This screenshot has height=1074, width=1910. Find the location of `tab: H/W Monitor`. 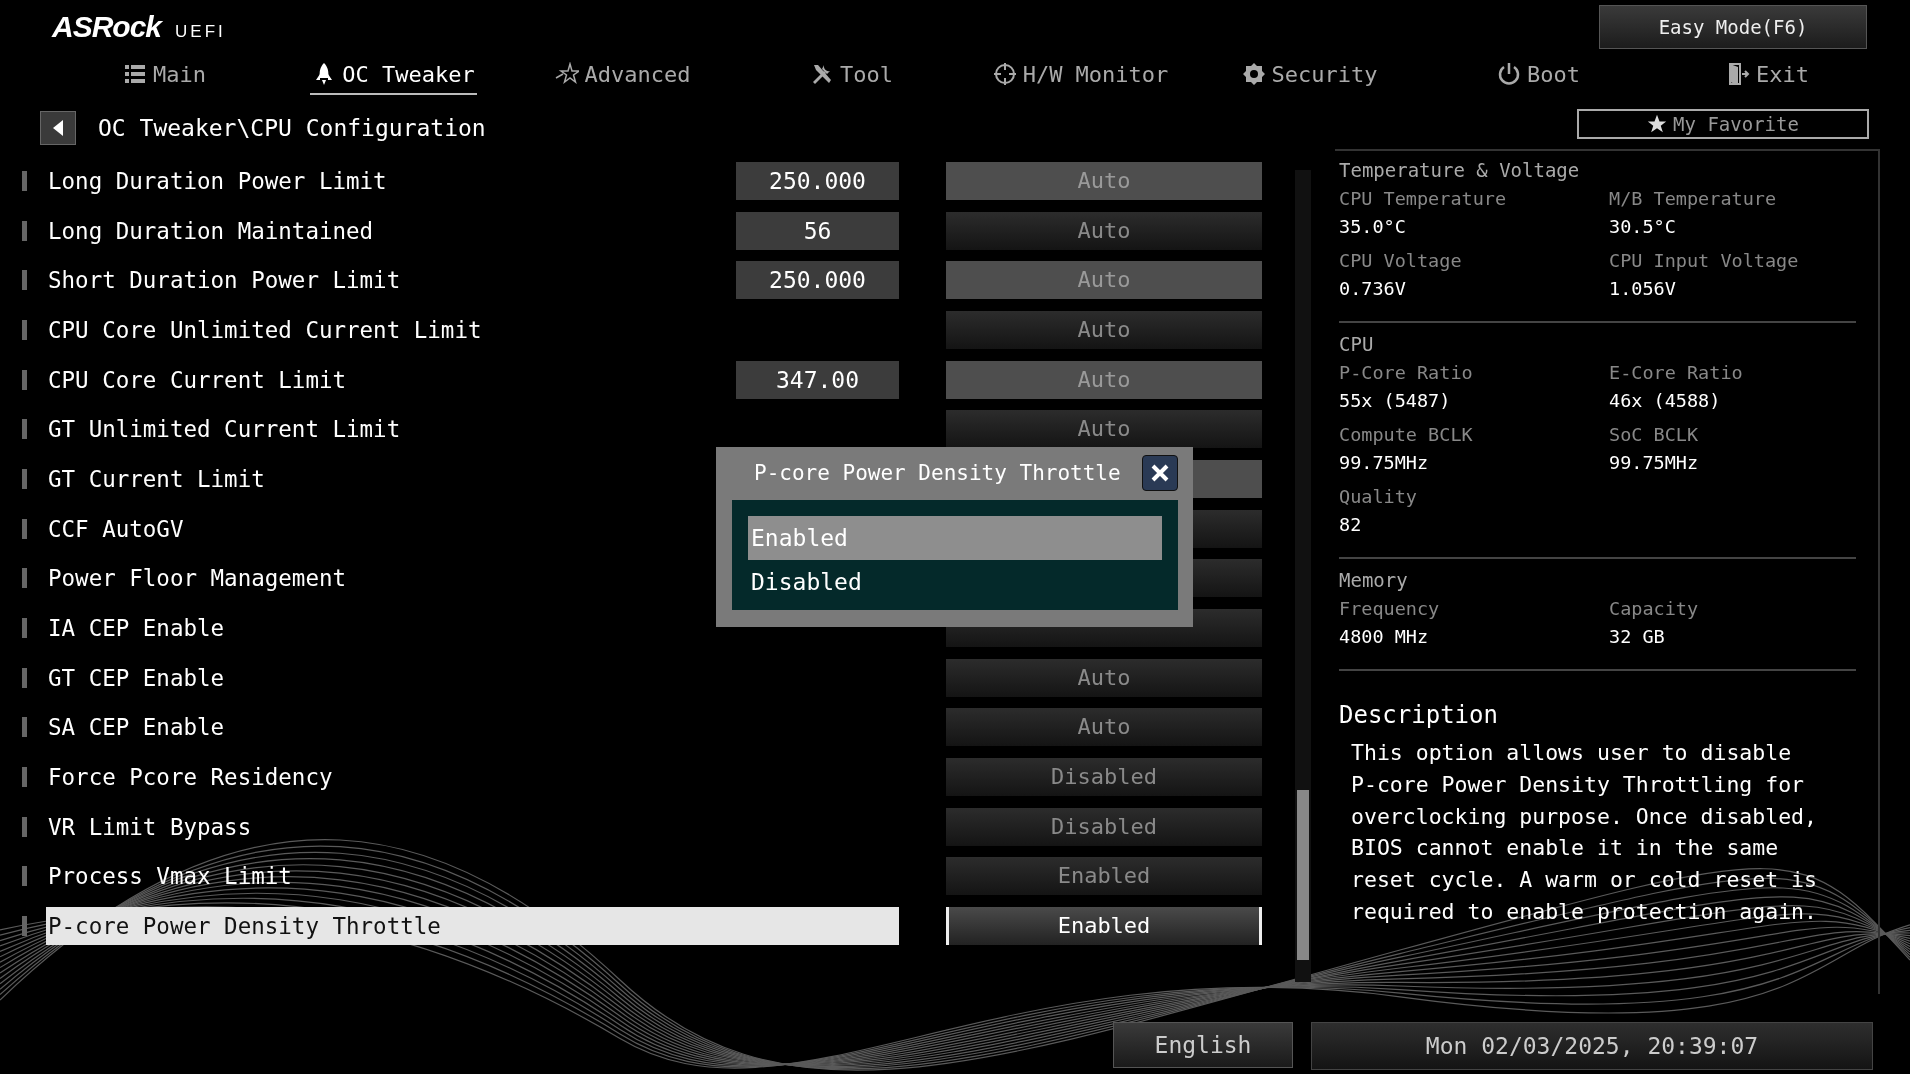

tab: H/W Monitor is located at coordinates (1080, 75).